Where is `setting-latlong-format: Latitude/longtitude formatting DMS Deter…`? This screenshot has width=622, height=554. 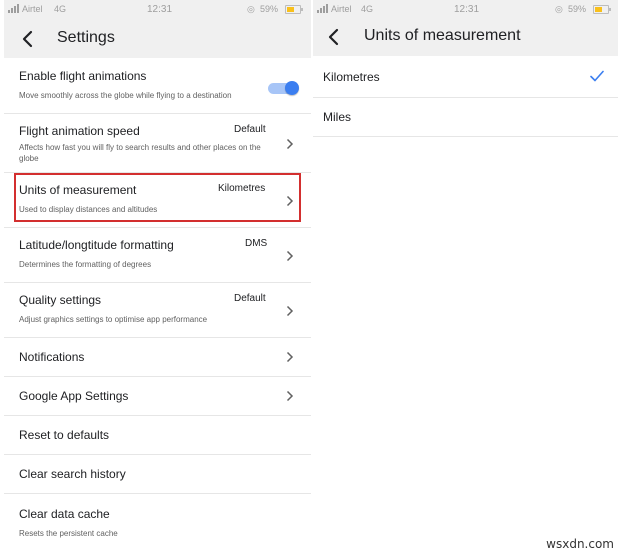
setting-latlong-format: Latitude/longtitude formatting DMS Deter… is located at coordinates (157, 255).